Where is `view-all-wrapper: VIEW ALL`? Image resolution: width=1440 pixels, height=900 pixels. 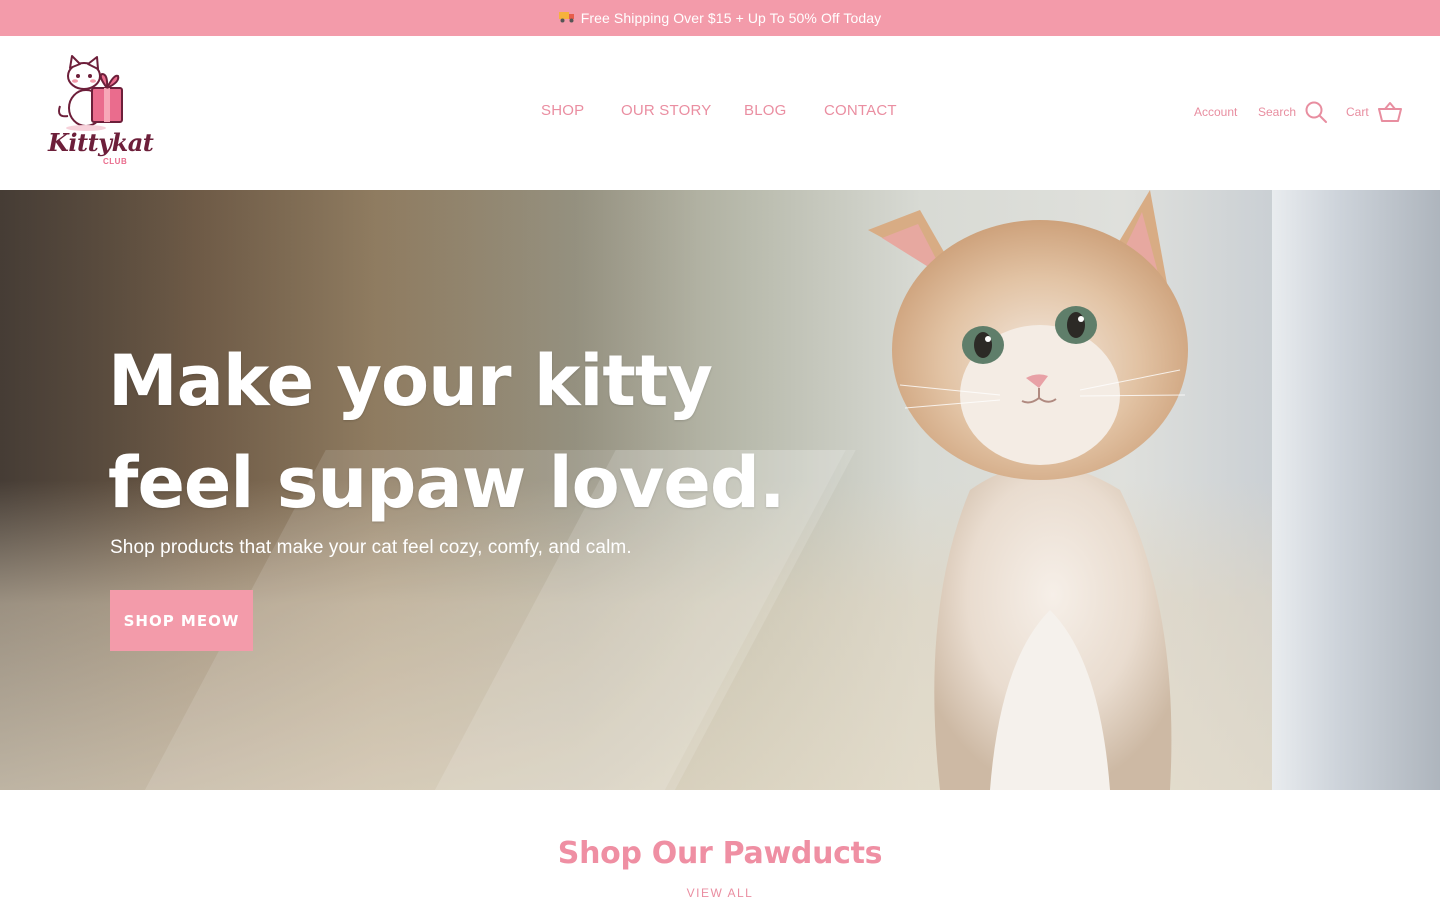
view-all-wrapper: VIEW ALL is located at coordinates (720, 892).